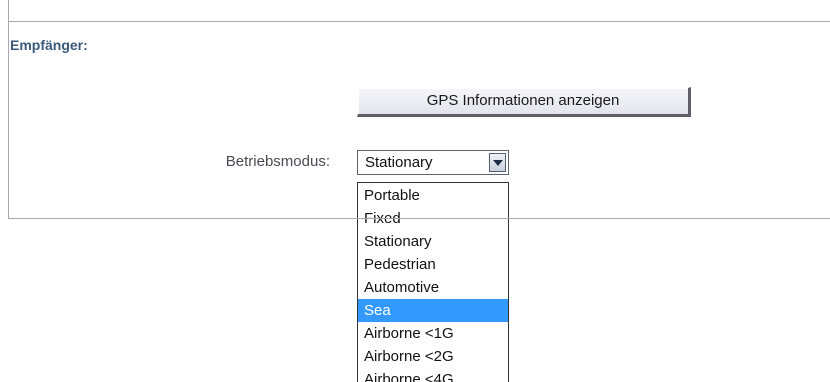 The image size is (830, 382). What do you see at coordinates (419, 218) in the screenshot?
I see `bottom-divider` at bounding box center [419, 218].